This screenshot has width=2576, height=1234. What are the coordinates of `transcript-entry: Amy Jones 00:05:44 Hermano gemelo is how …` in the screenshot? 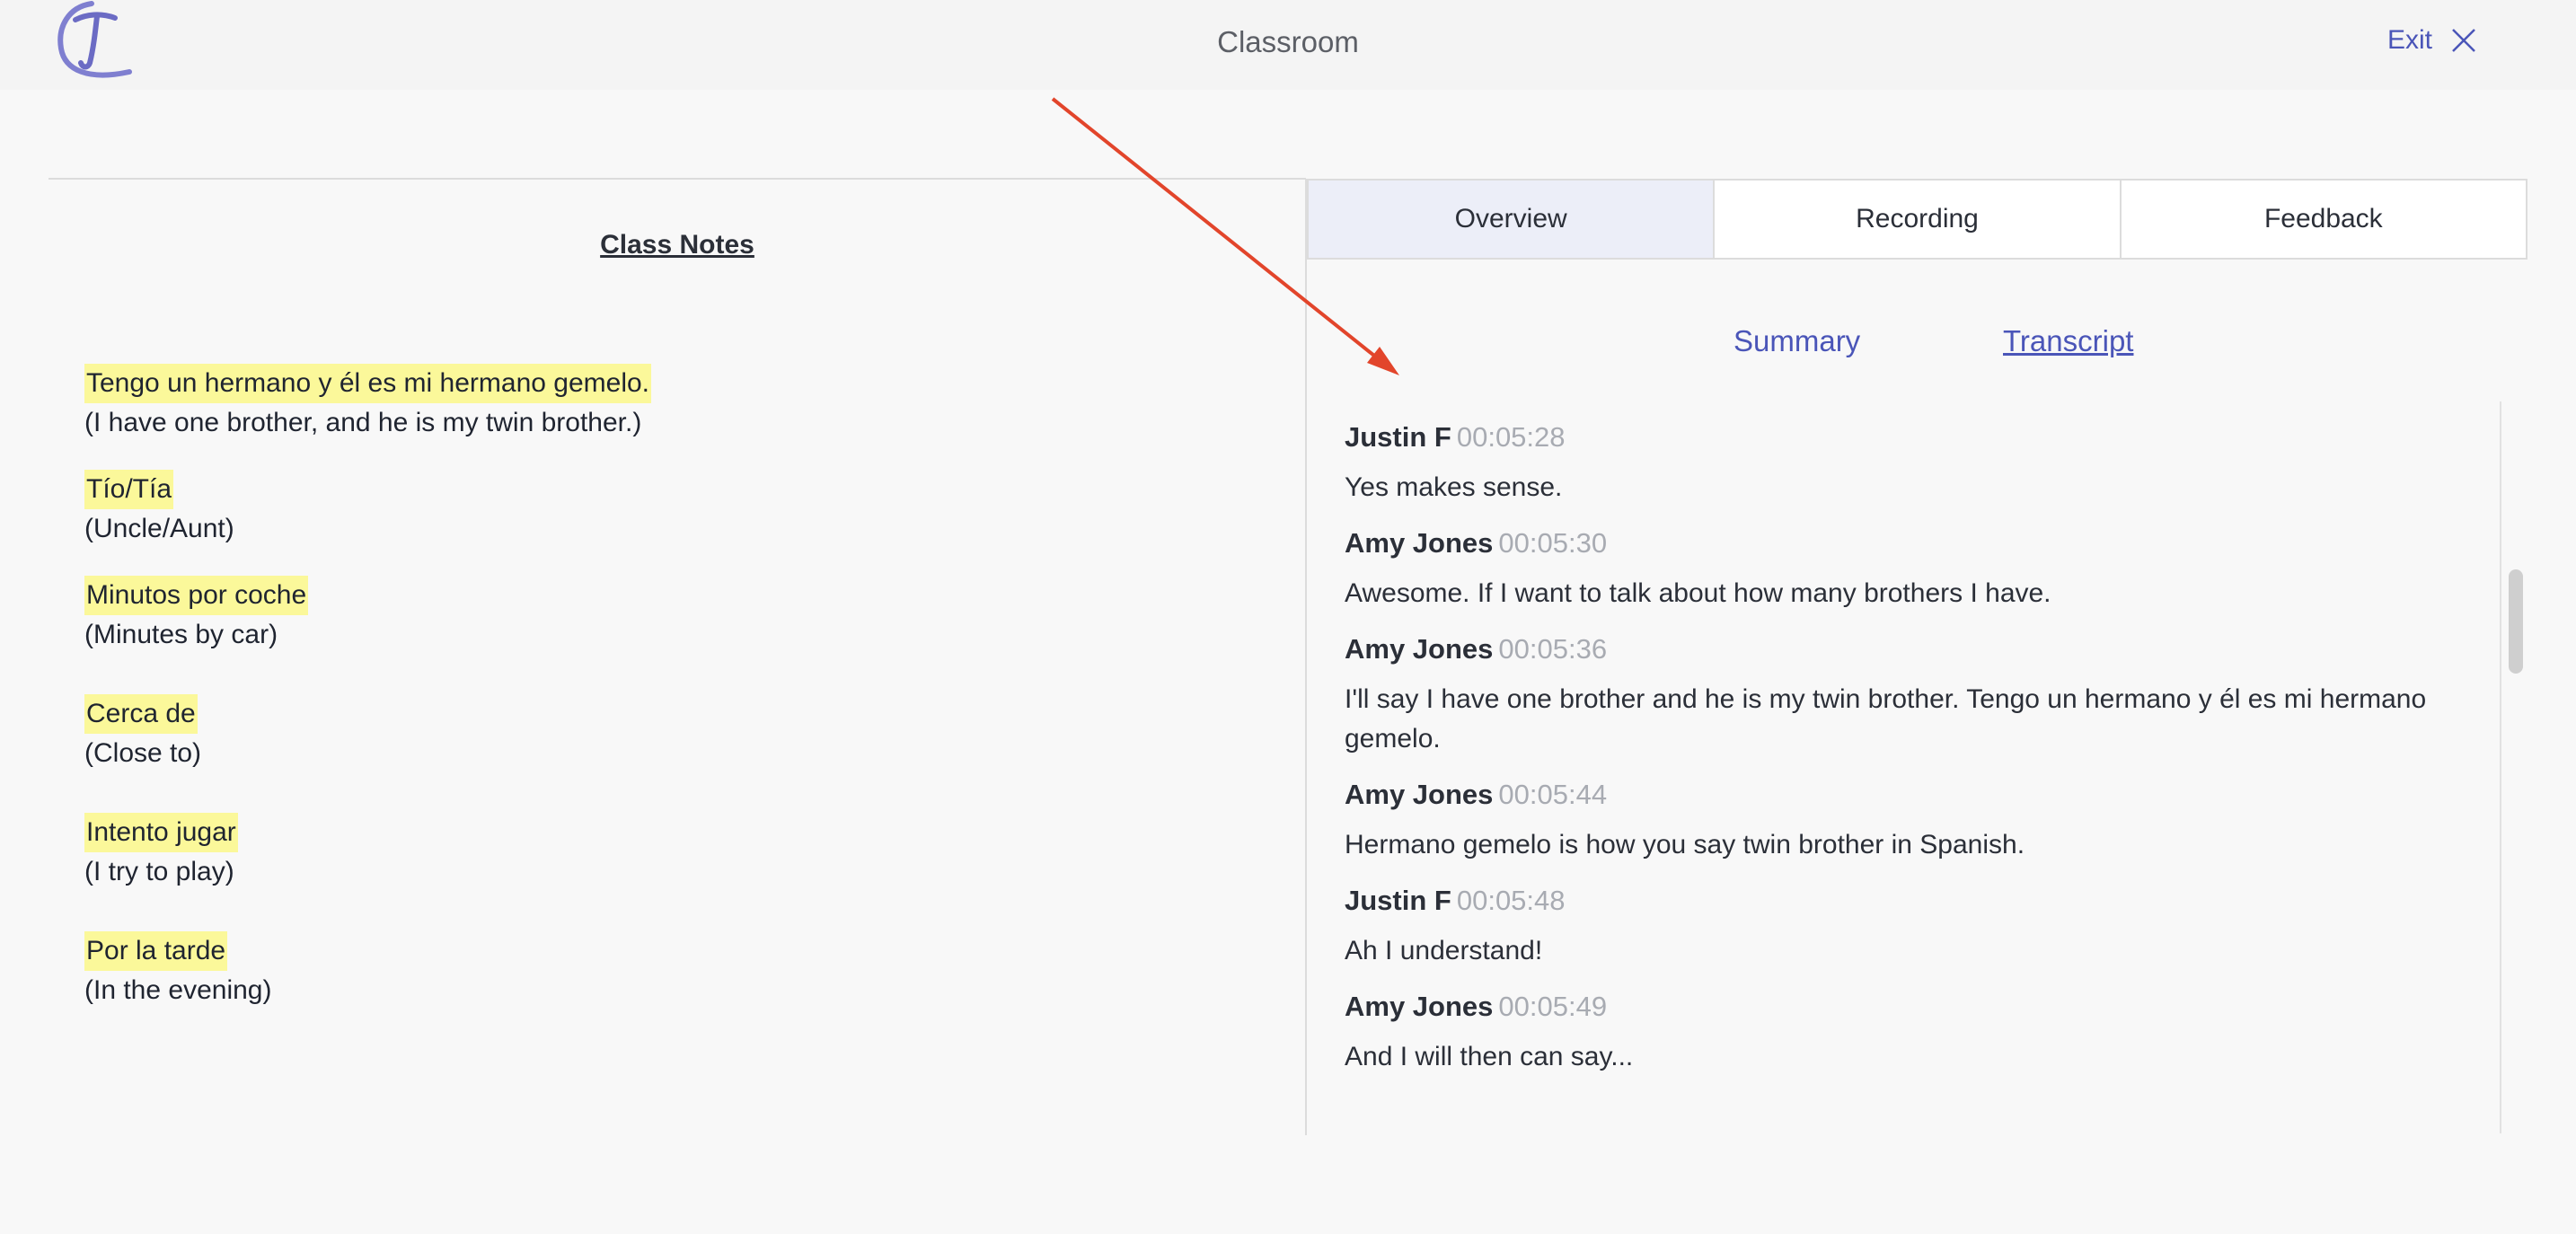 It's located at (1895, 821).